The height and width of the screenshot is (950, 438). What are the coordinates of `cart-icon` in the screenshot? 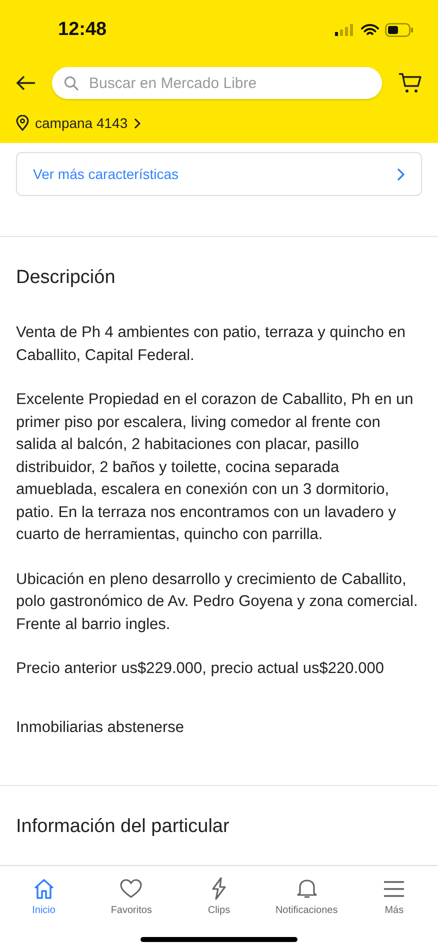 It's located at (410, 83).